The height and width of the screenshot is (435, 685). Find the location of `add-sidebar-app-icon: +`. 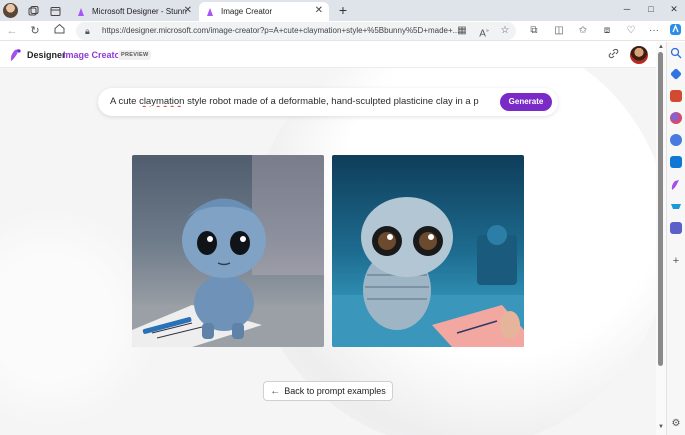

add-sidebar-app-icon: + is located at coordinates (676, 261).